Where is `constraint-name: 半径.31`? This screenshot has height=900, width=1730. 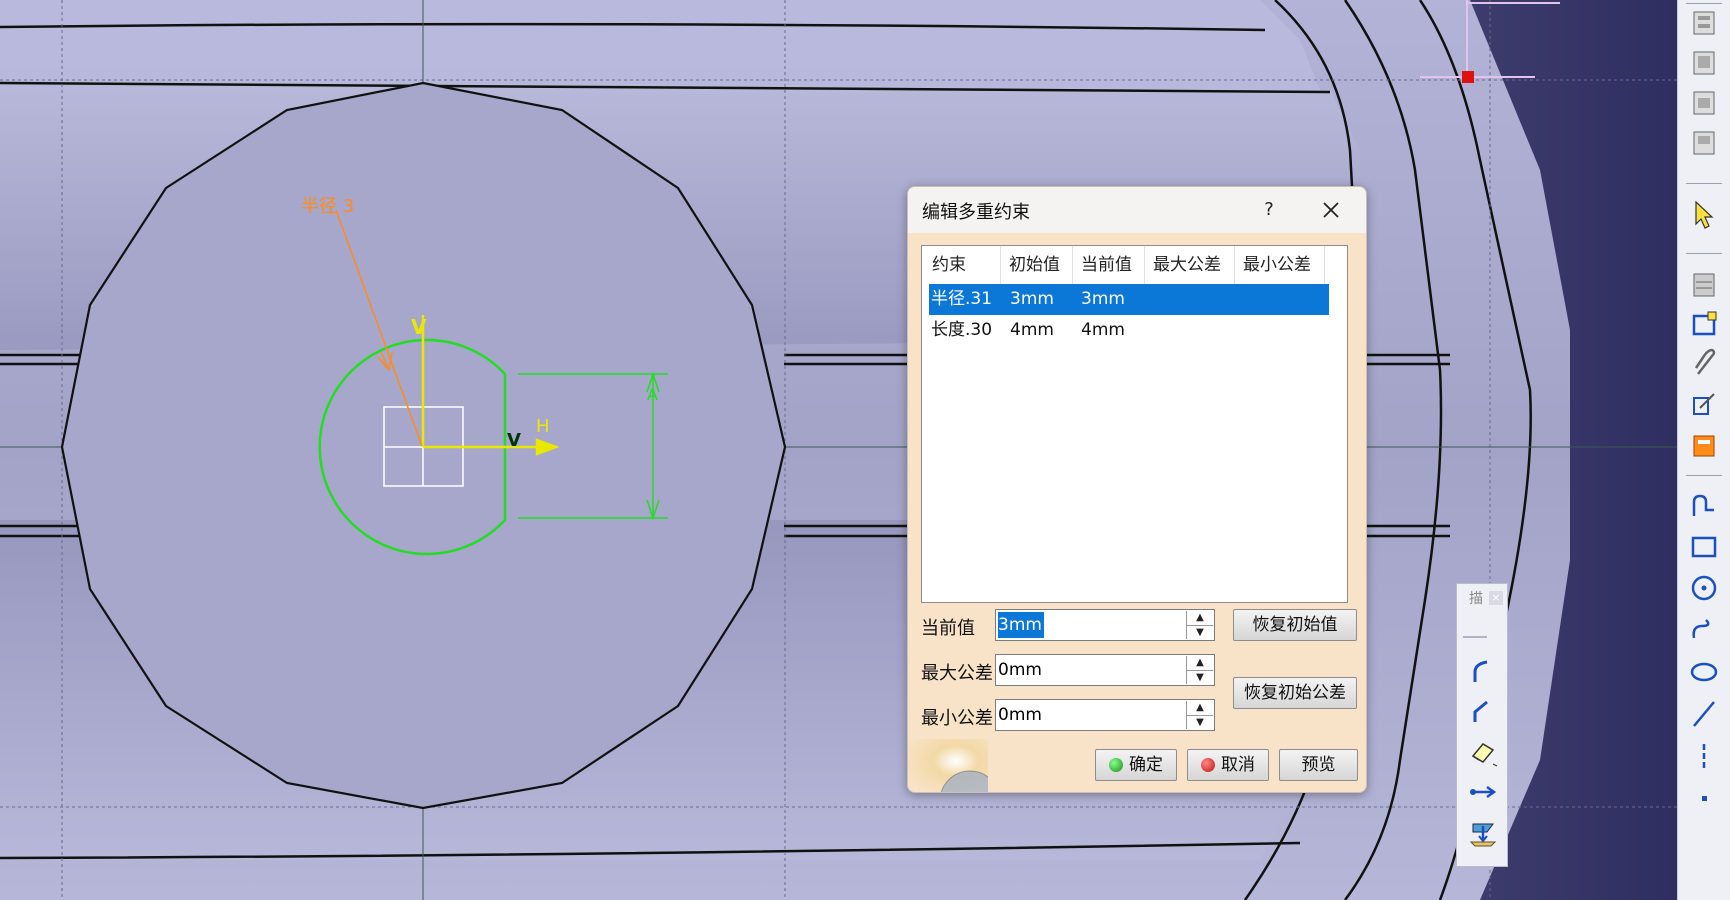
constraint-name: 半径.31 is located at coordinates (962, 299).